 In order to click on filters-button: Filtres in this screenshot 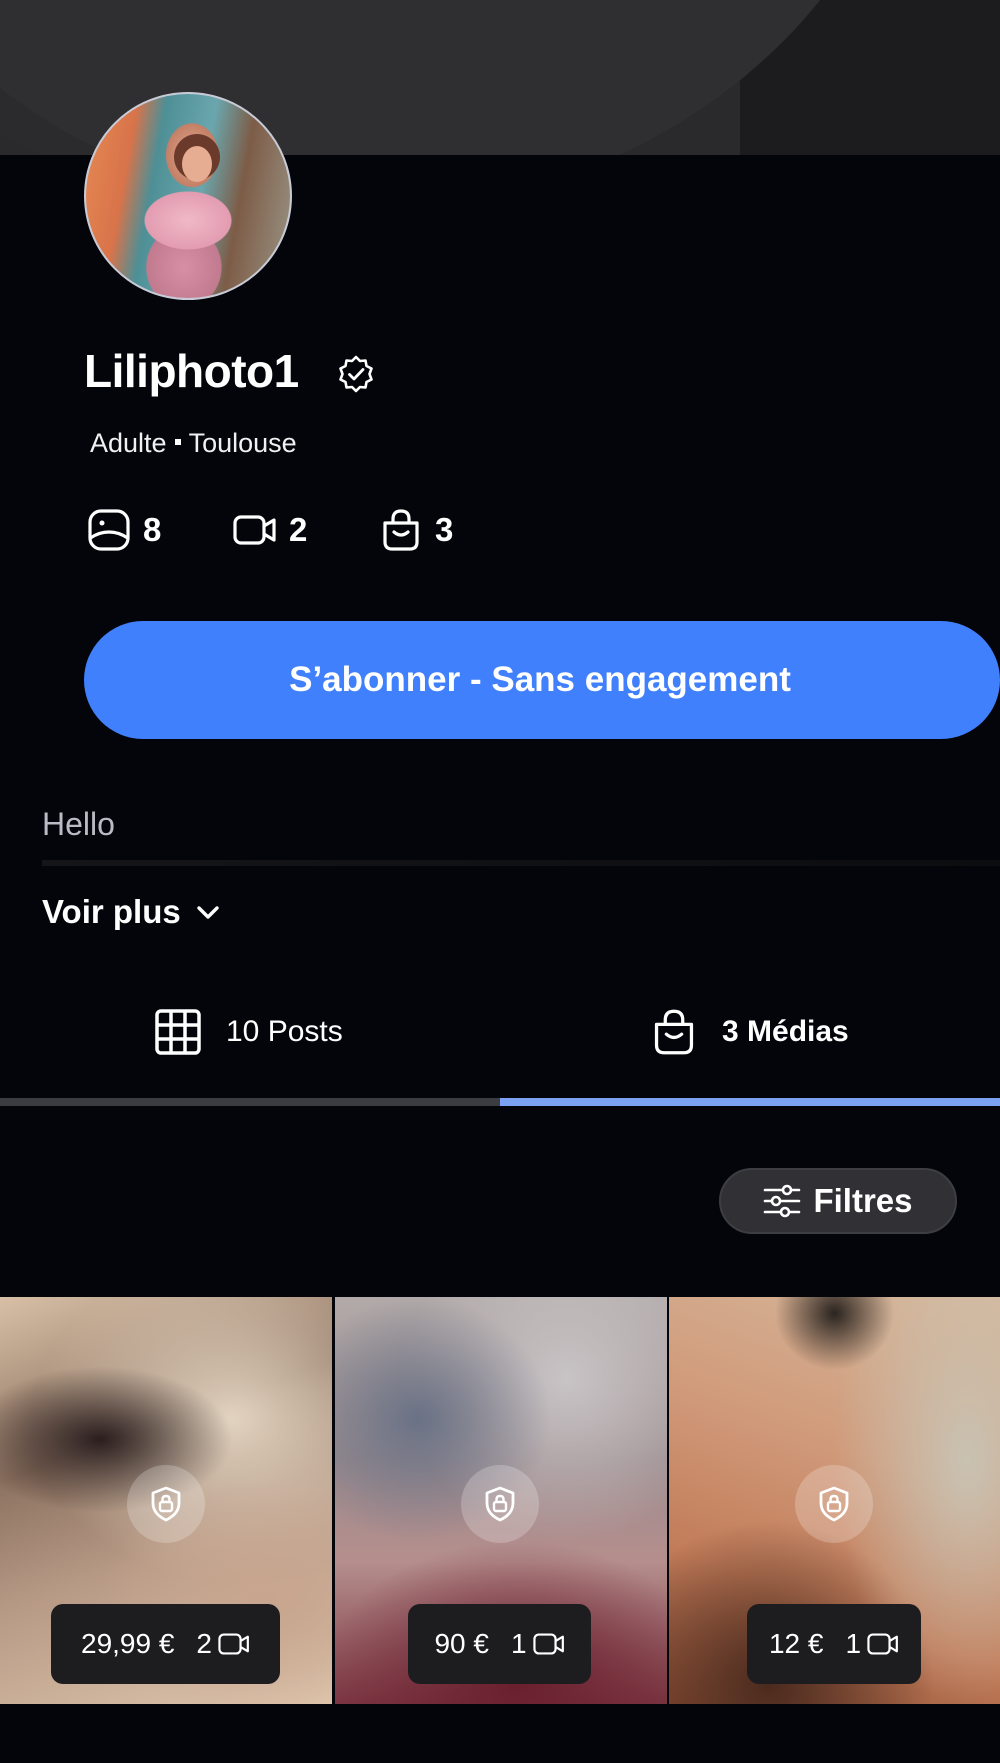, I will do `click(838, 1201)`.